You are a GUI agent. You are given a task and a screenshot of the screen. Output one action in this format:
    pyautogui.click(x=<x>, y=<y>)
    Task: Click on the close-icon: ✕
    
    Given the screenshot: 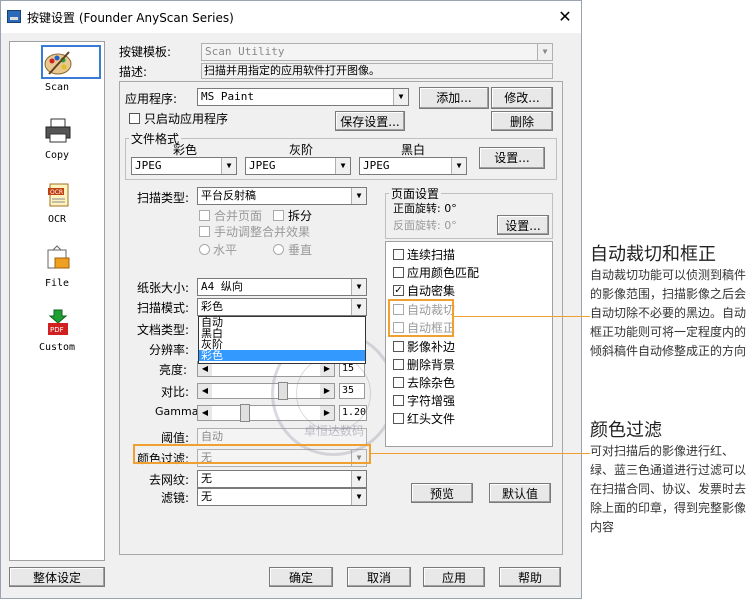 What is the action you would take?
    pyautogui.click(x=565, y=17)
    